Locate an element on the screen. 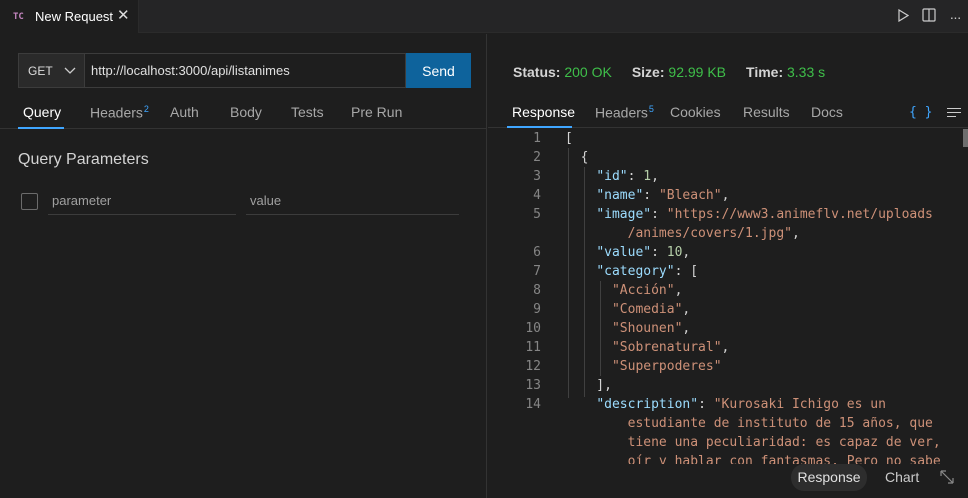  code-line: 9 "Comedia", is located at coordinates (728, 309).